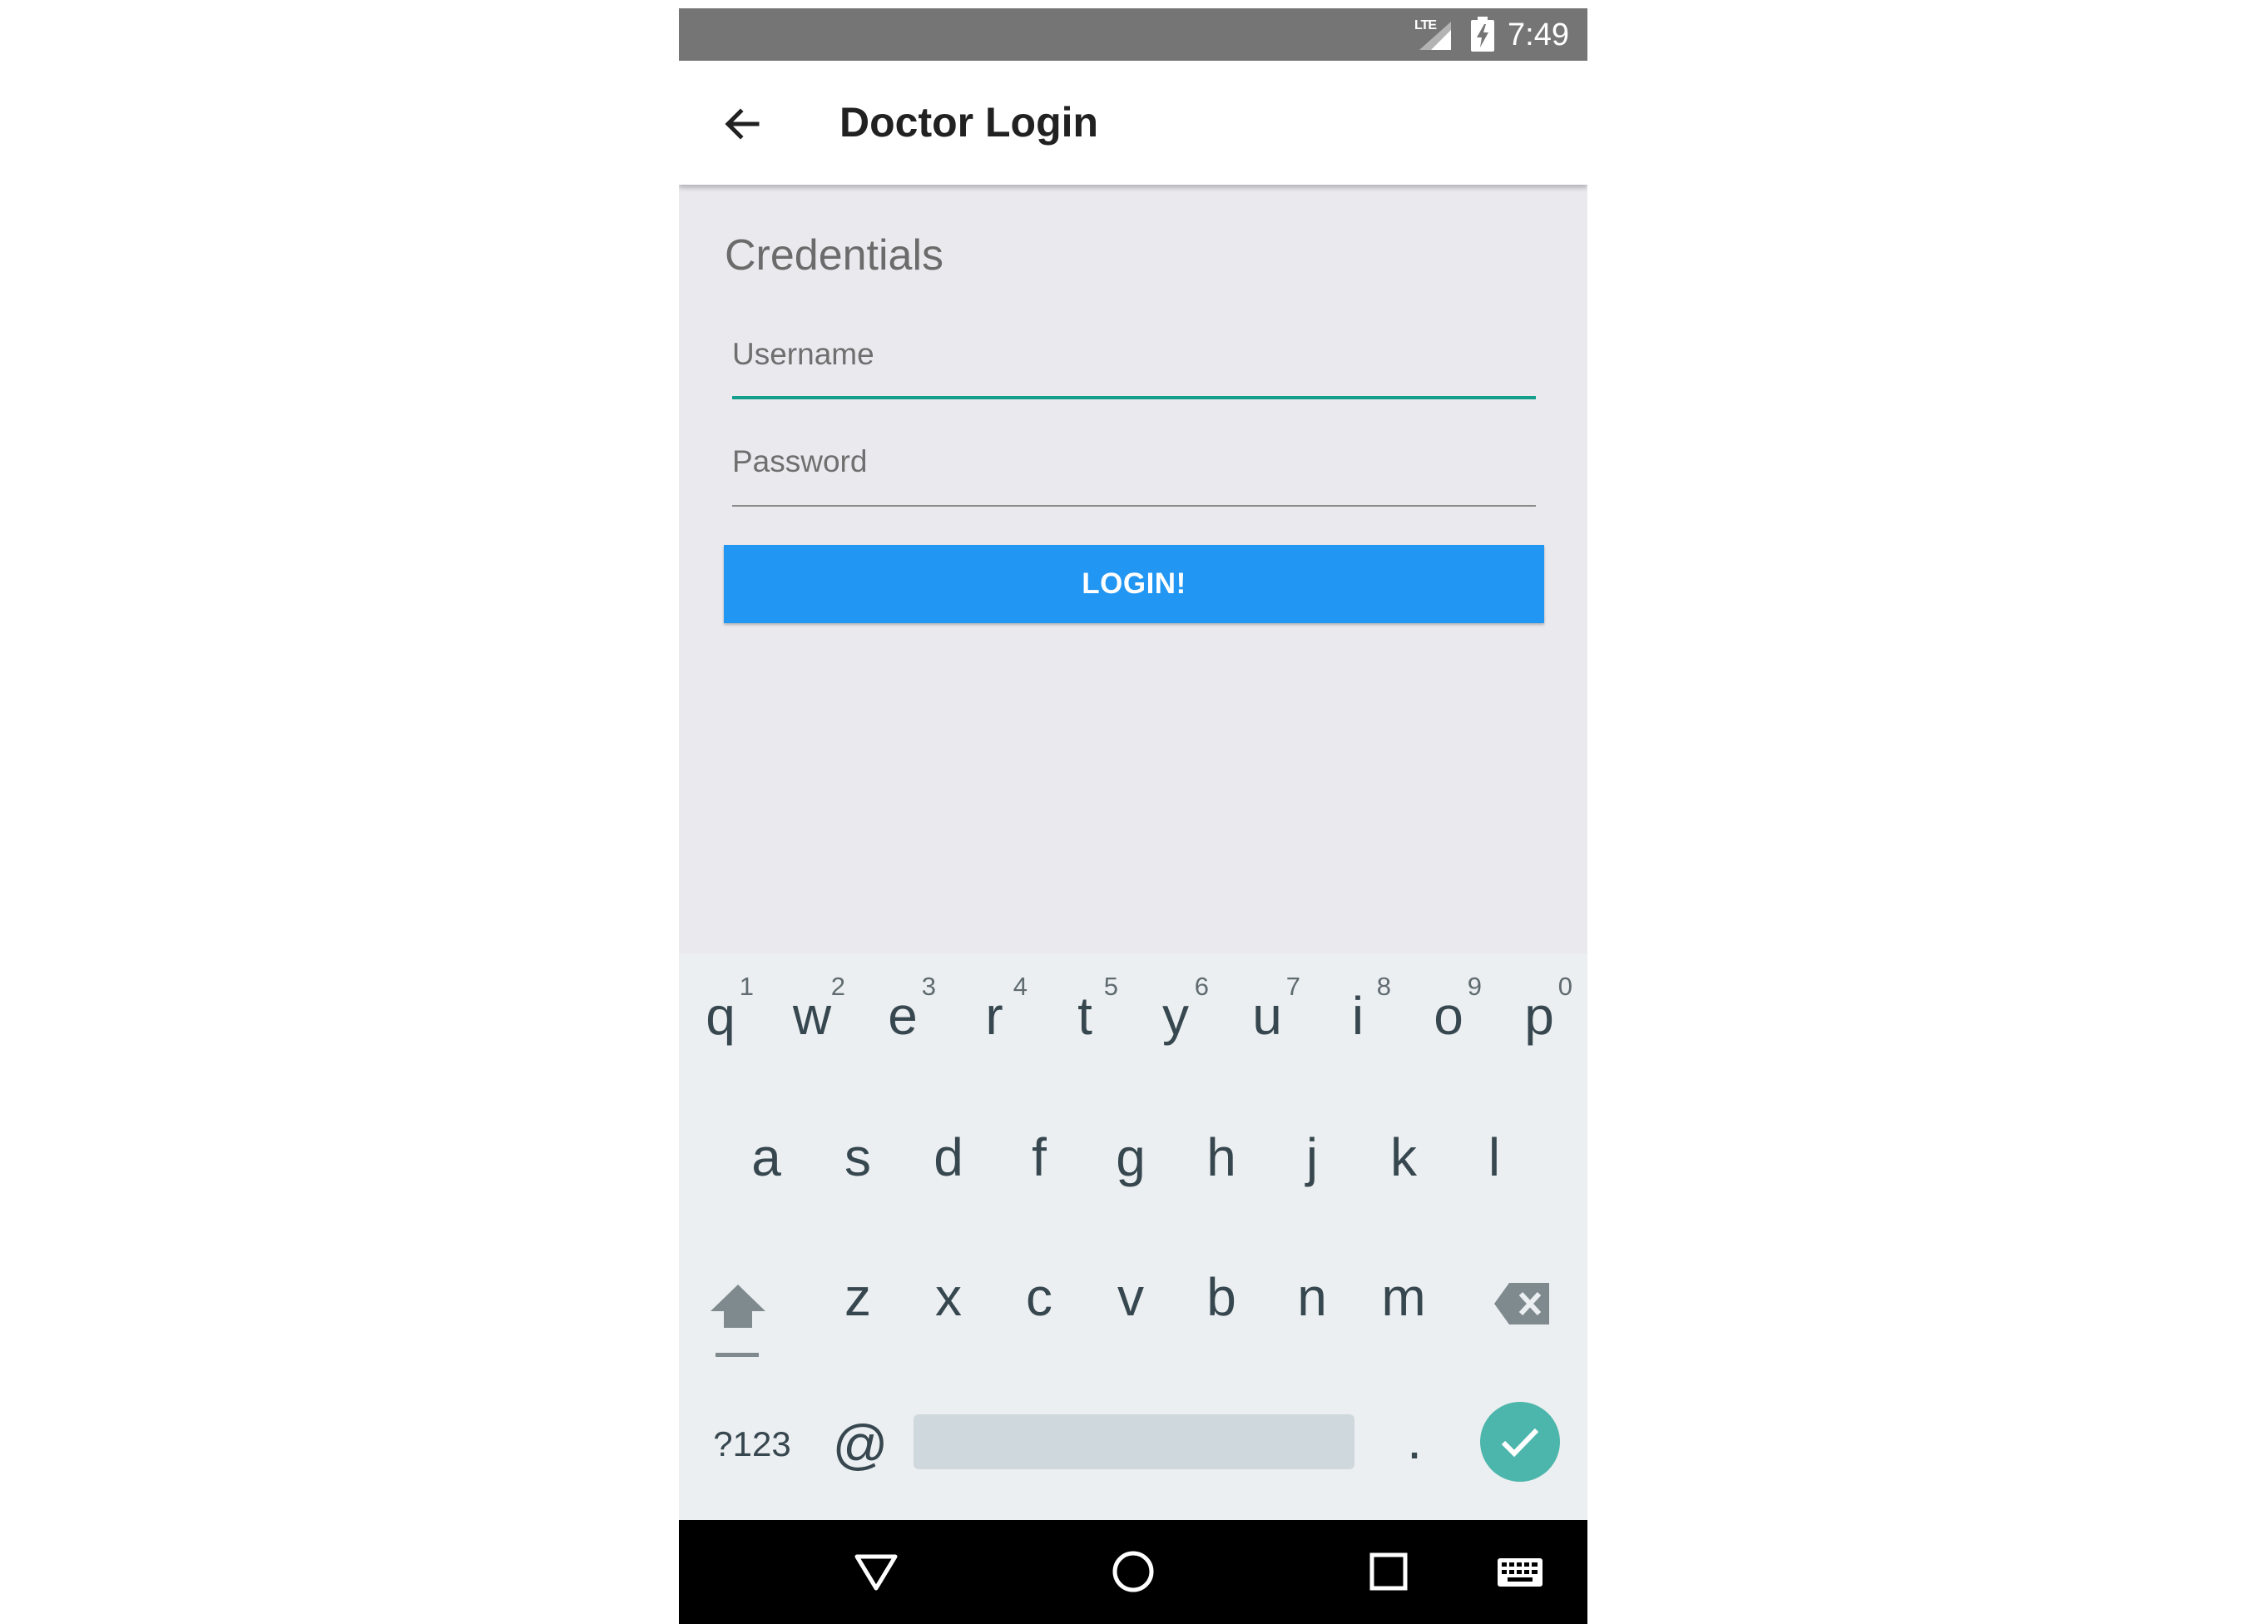 The image size is (2268, 1624). I want to click on key-k: k, so click(1403, 1161).